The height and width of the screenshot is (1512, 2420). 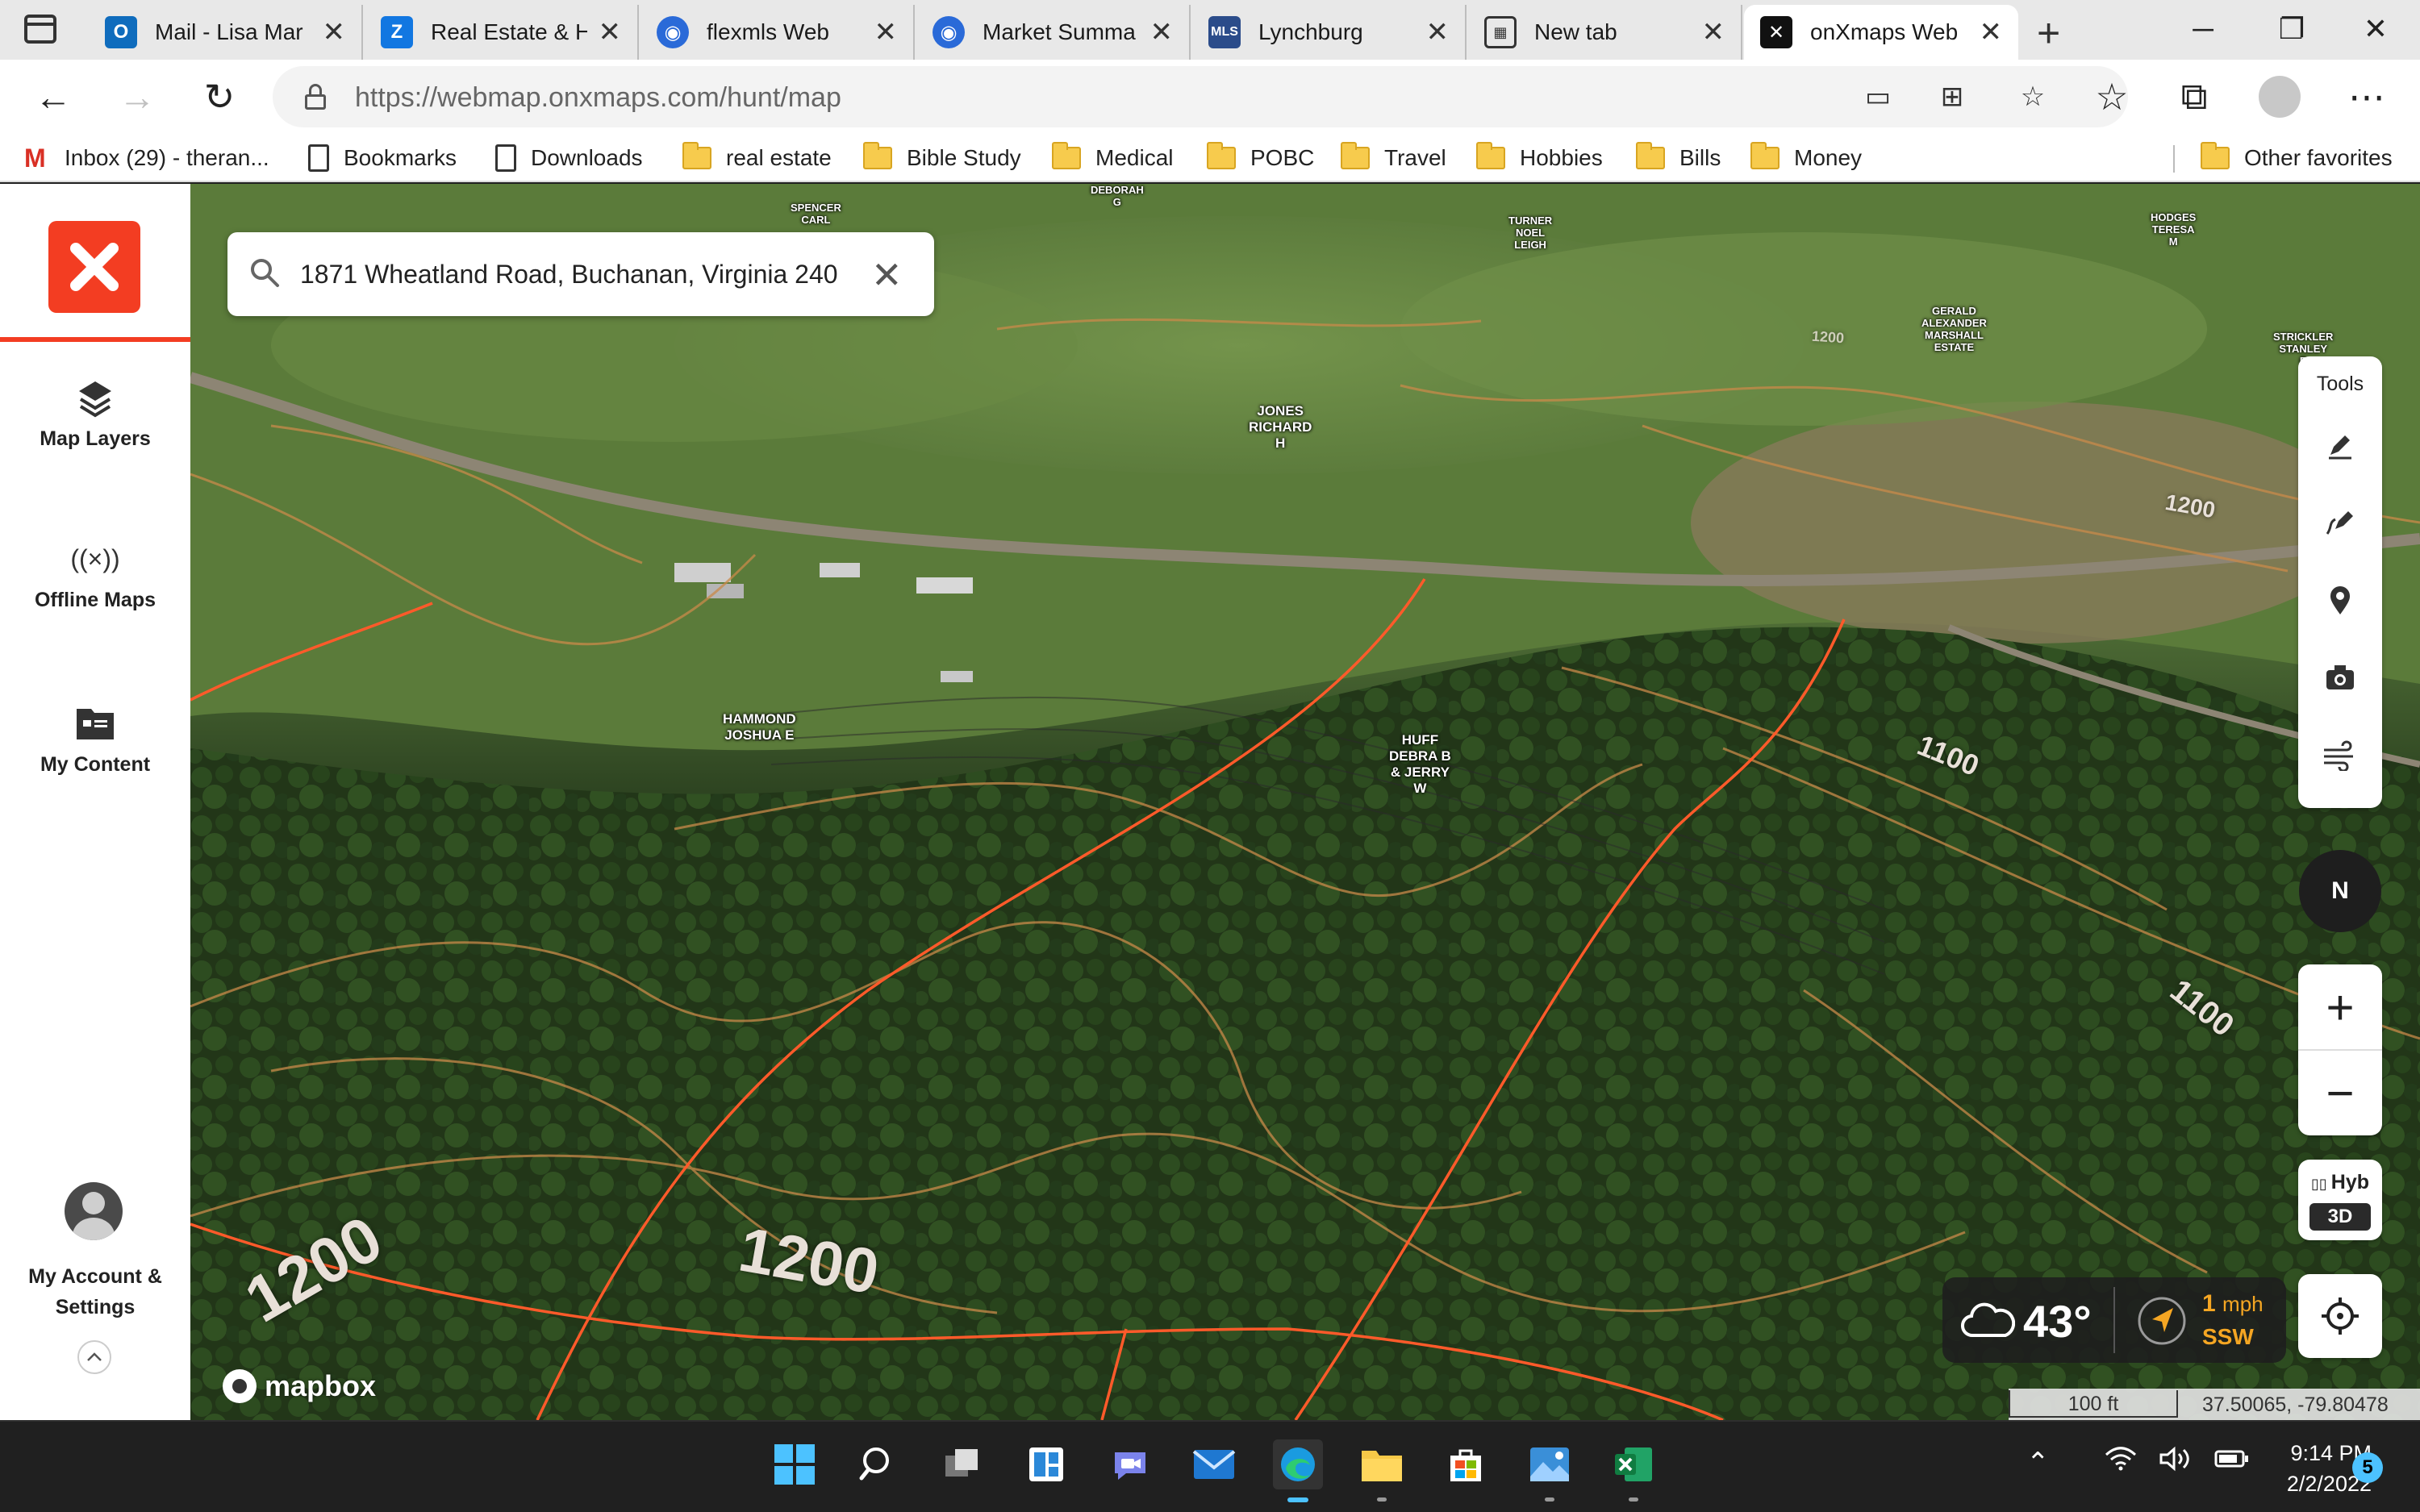 What do you see at coordinates (1634, 1471) in the screenshot?
I see `excel-app-button` at bounding box center [1634, 1471].